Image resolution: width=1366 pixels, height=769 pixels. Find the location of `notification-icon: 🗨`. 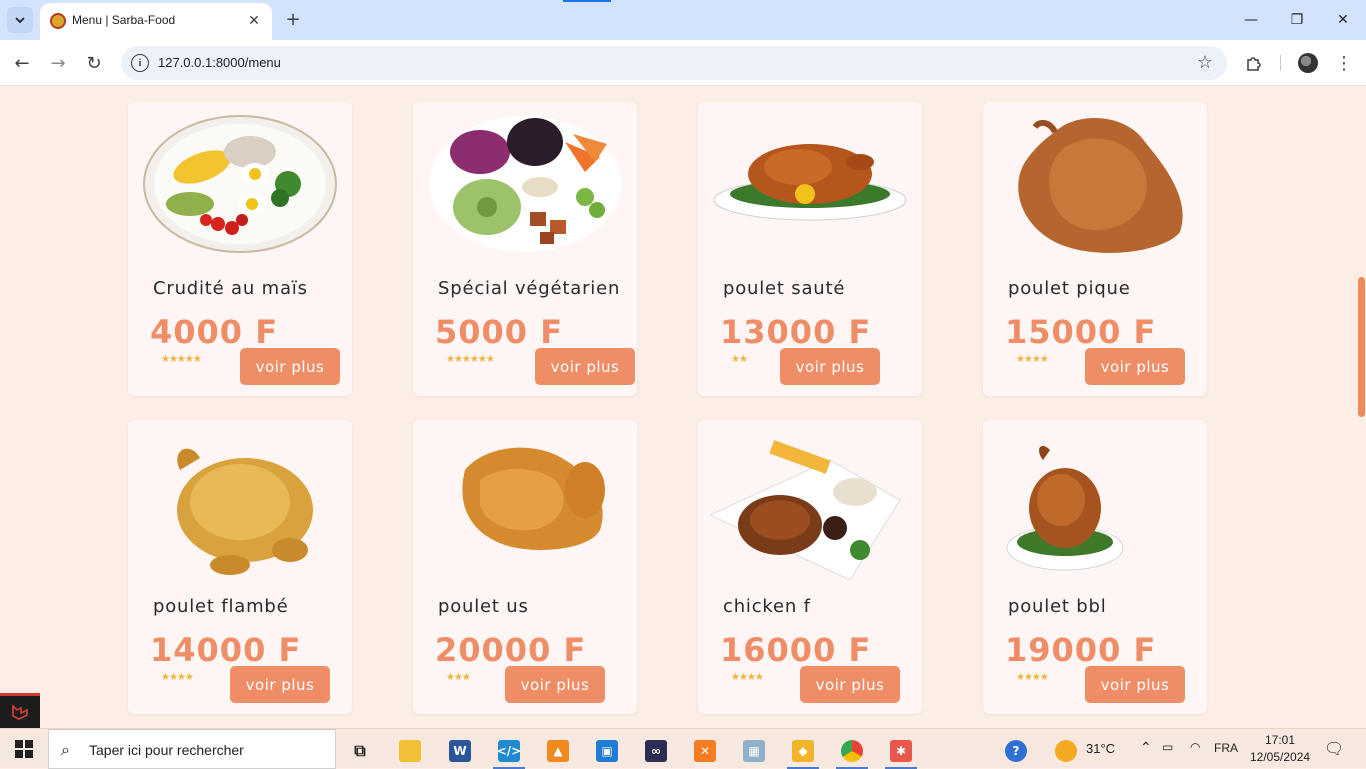

notification-icon: 🗨 is located at coordinates (1334, 749).